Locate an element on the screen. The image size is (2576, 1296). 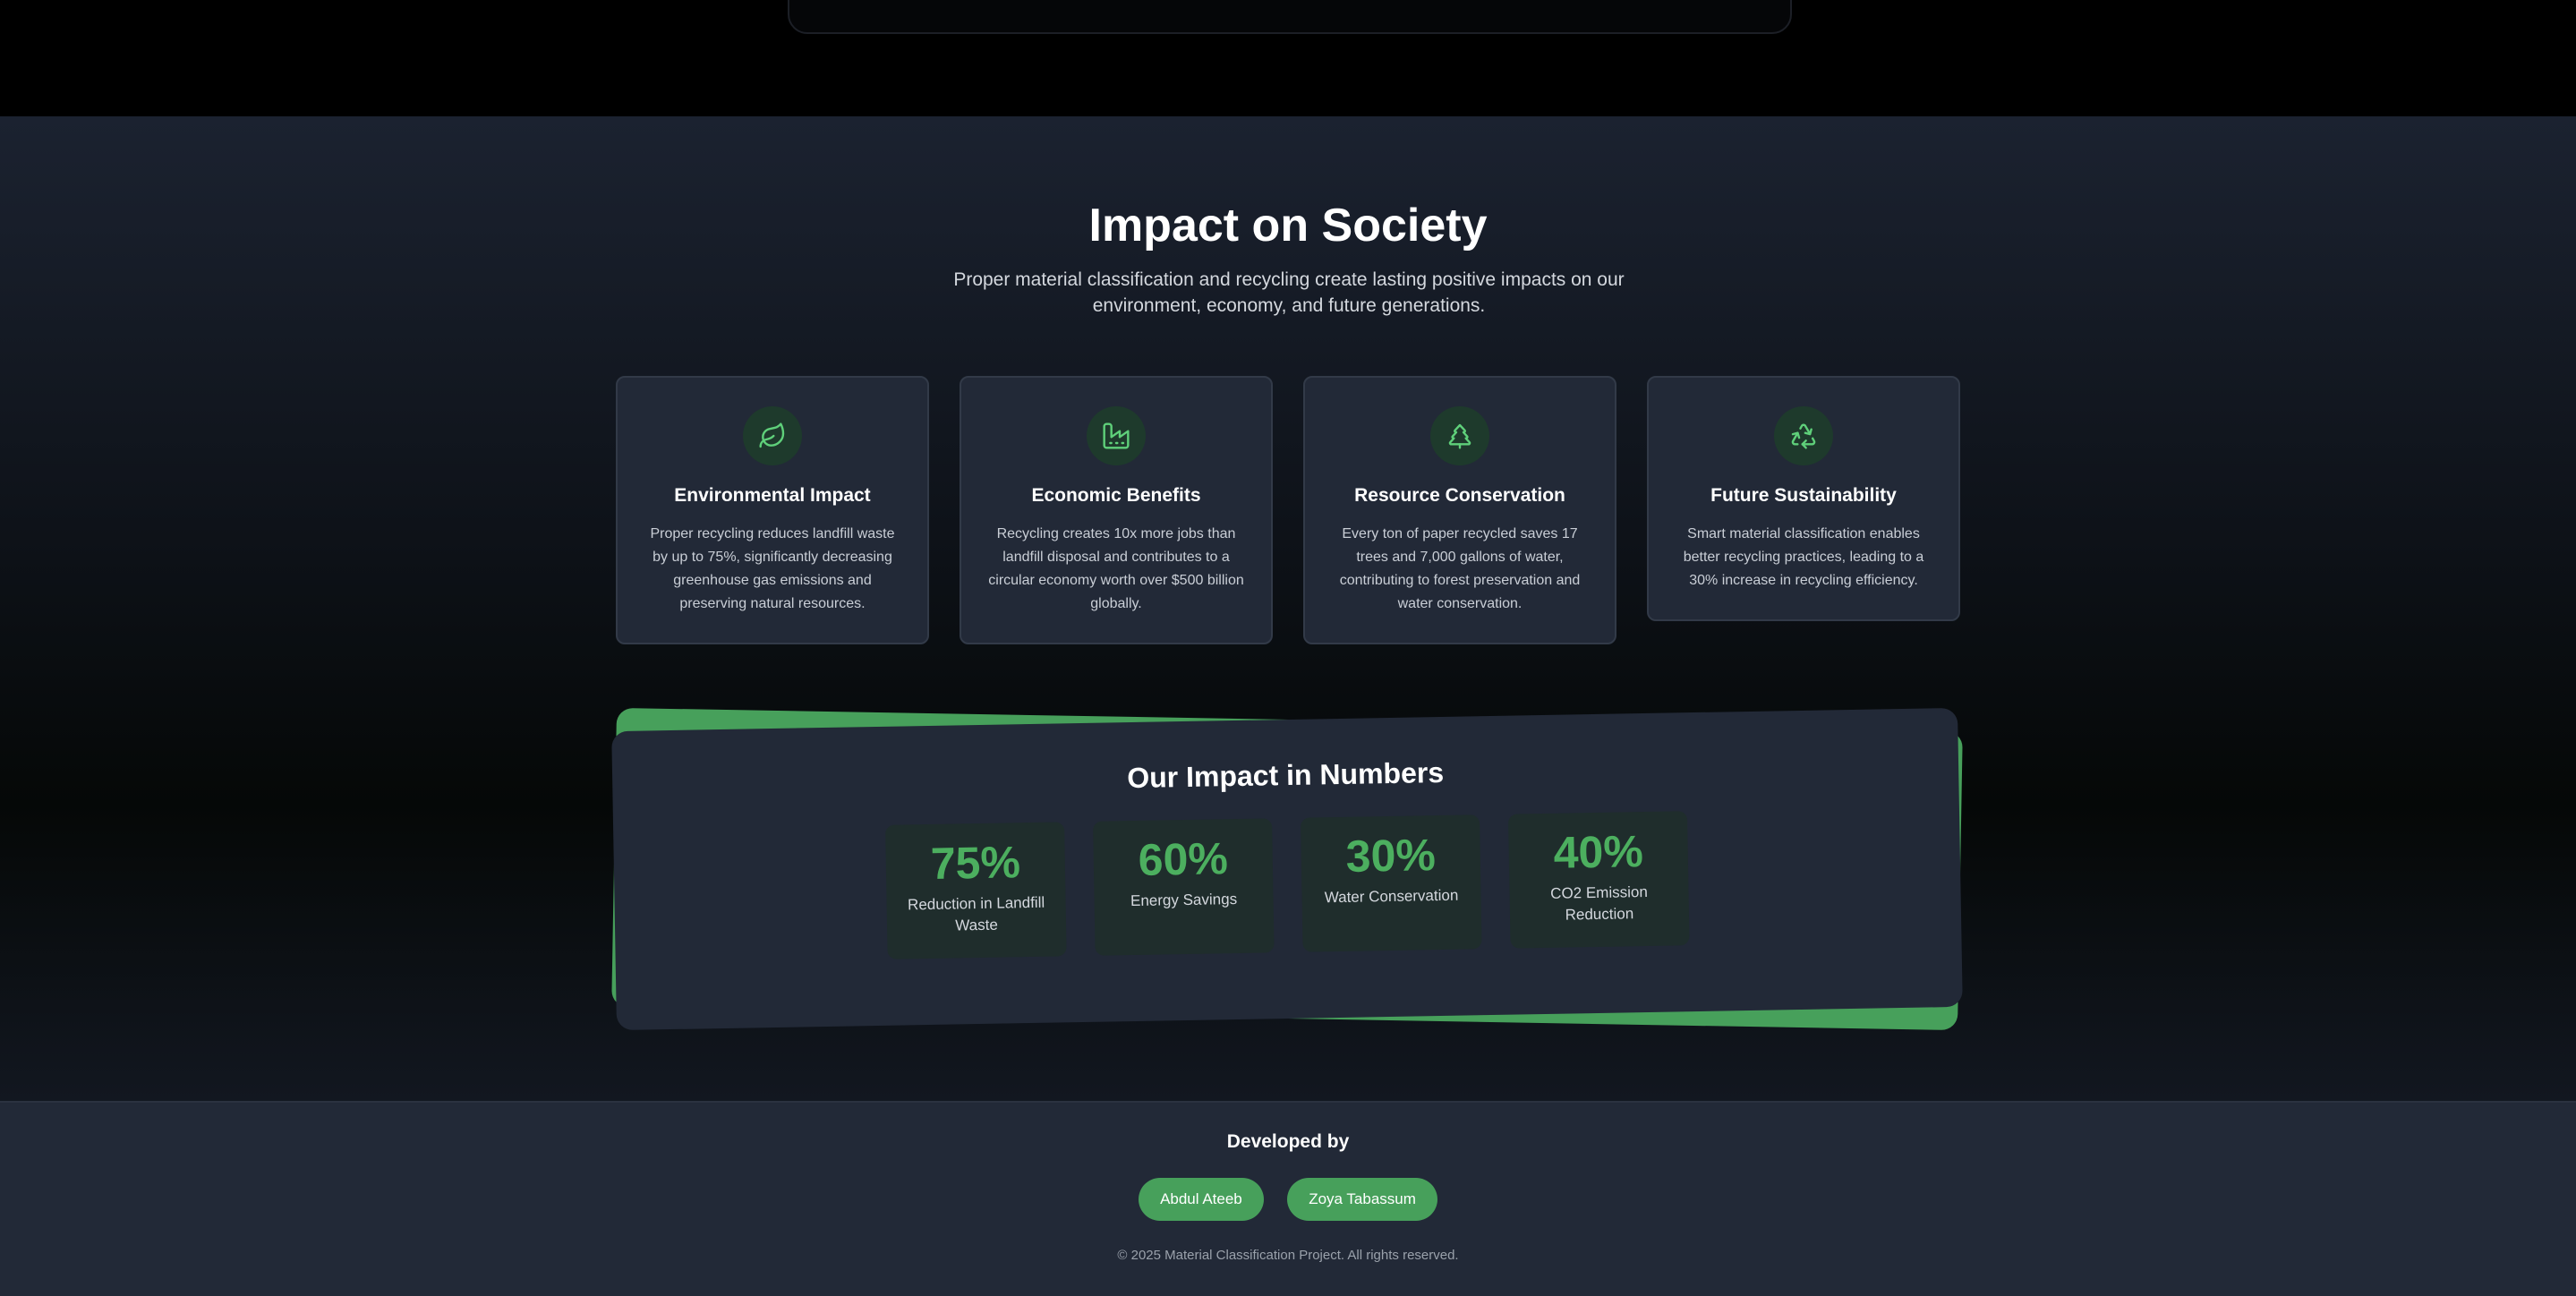
previous-section-card is located at coordinates (1290, 17).